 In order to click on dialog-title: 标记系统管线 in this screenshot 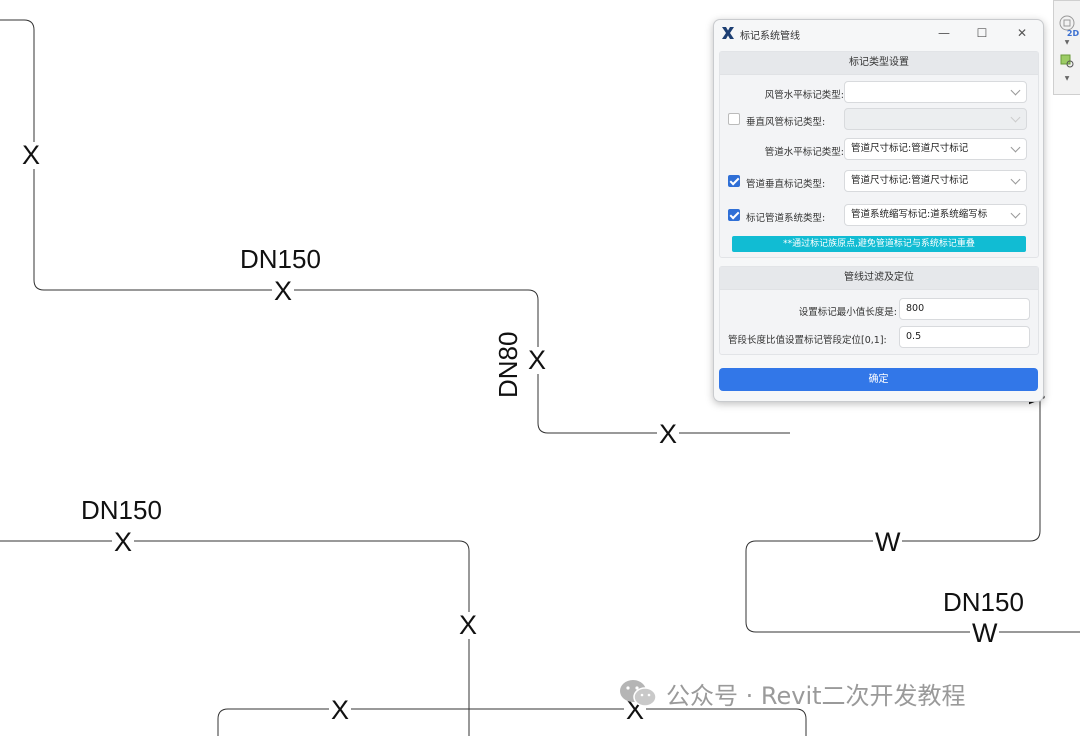, I will do `click(770, 36)`.